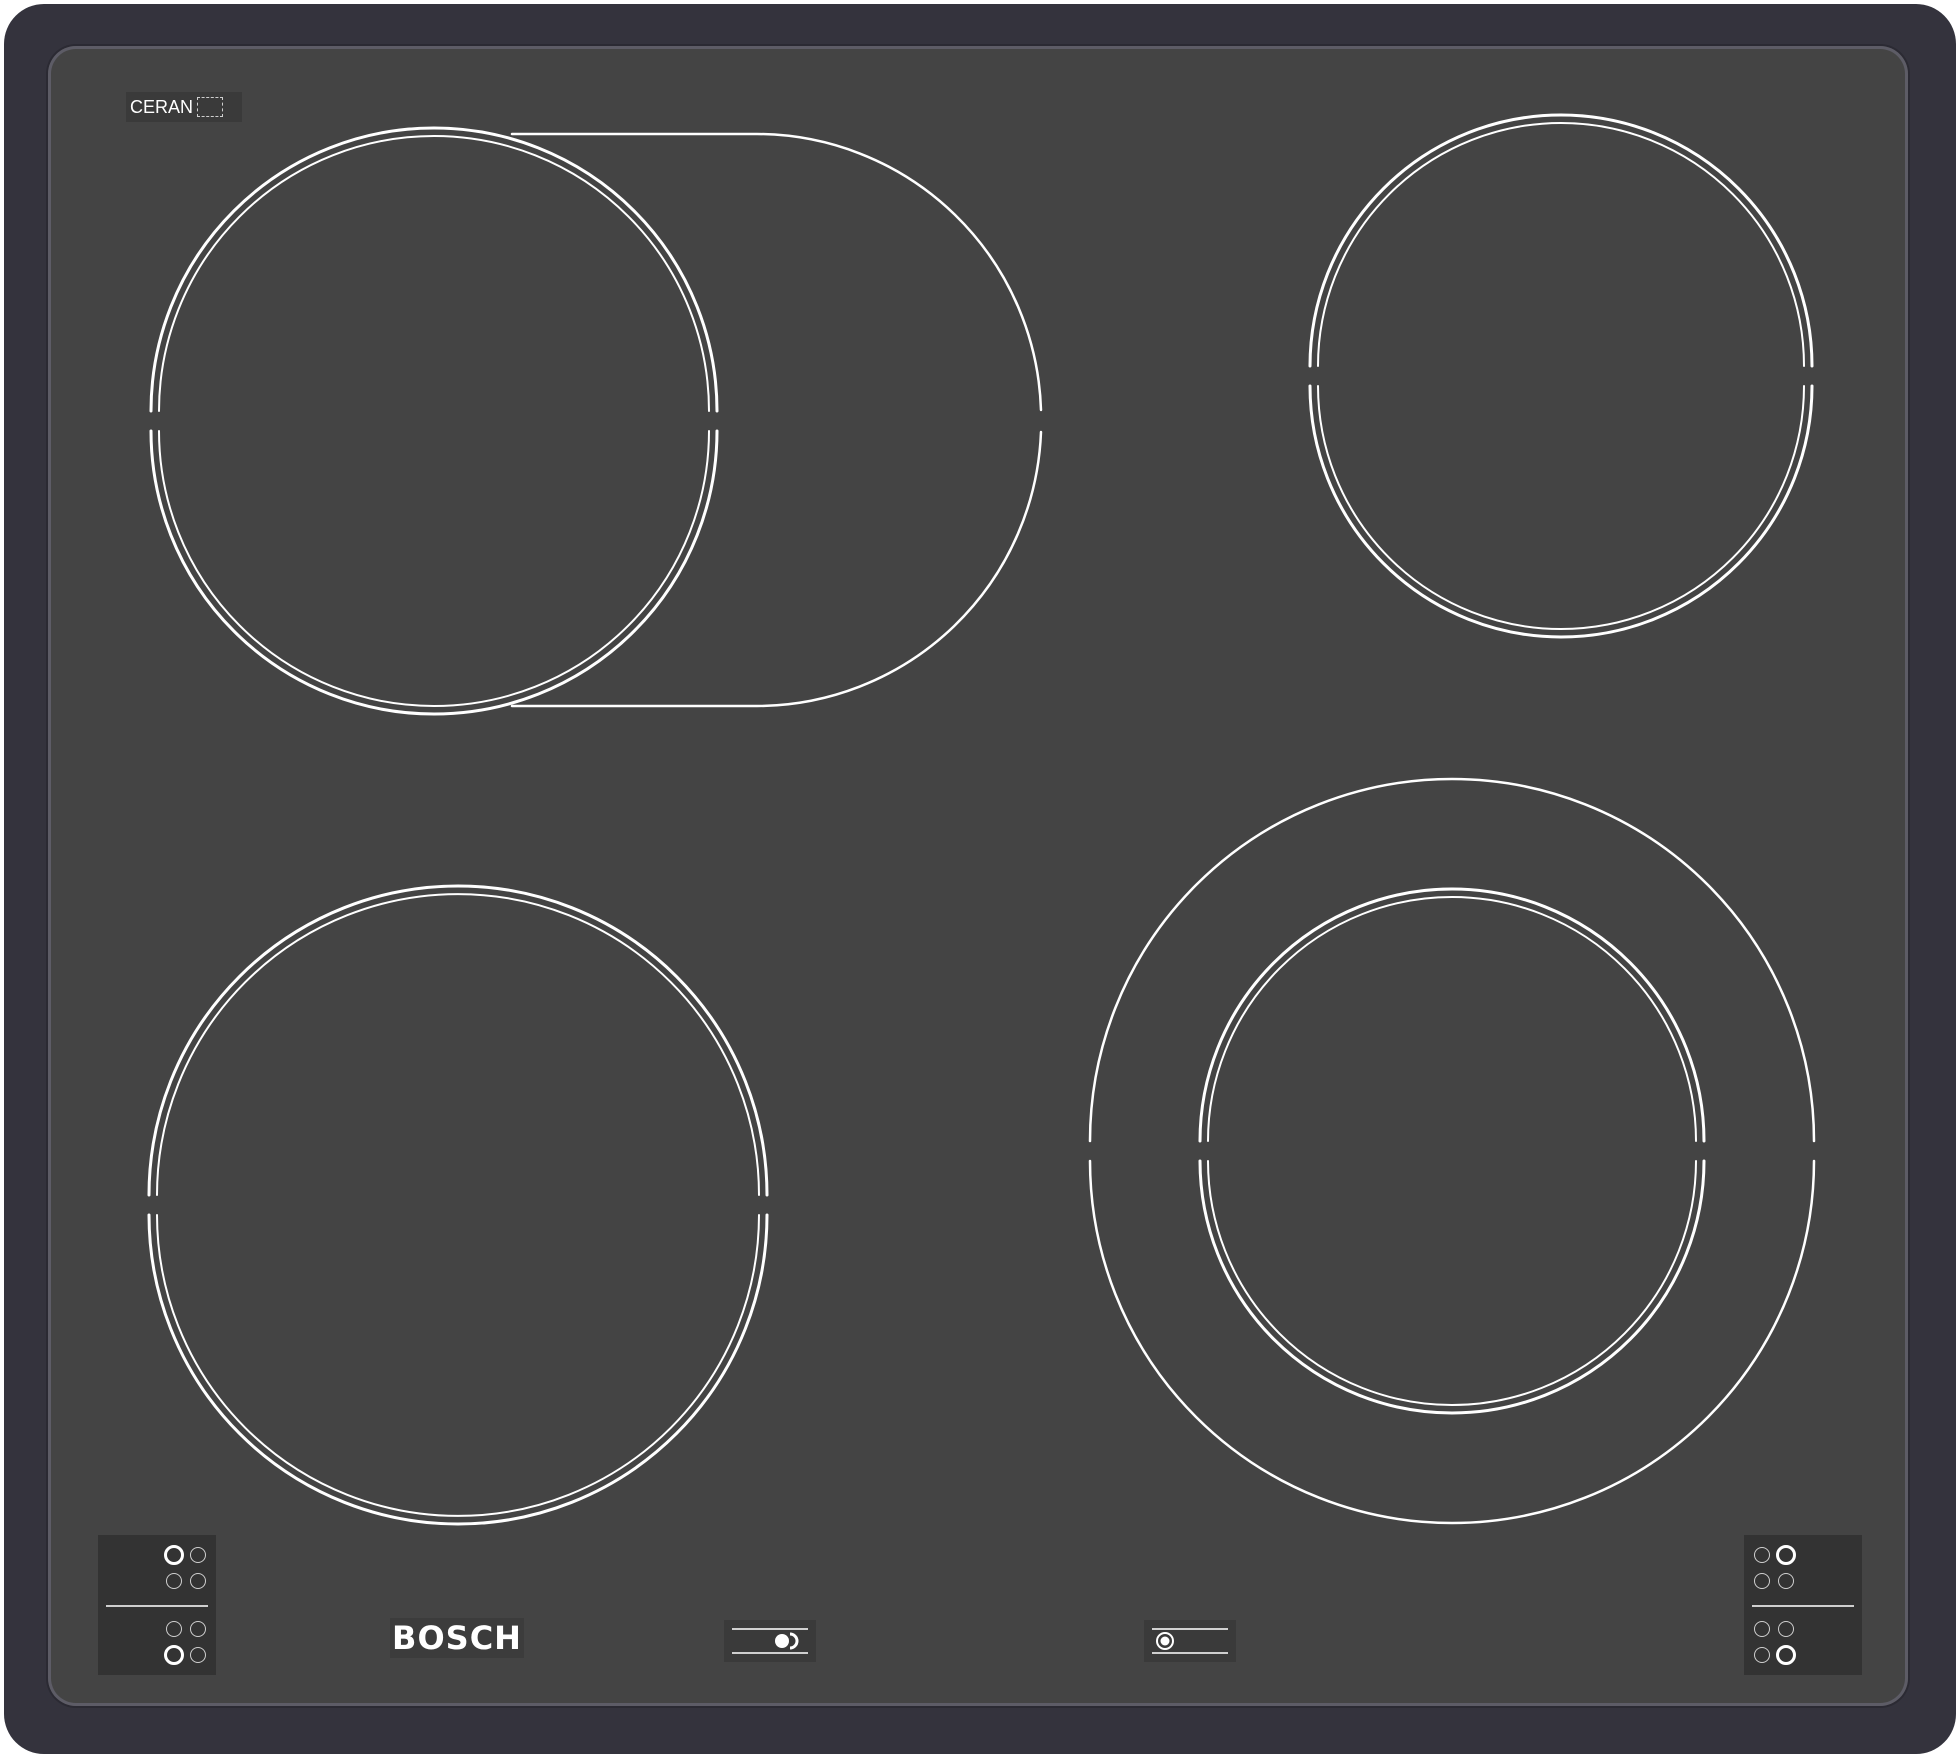  What do you see at coordinates (458, 1205) in the screenshot?
I see `zone-bottom-left` at bounding box center [458, 1205].